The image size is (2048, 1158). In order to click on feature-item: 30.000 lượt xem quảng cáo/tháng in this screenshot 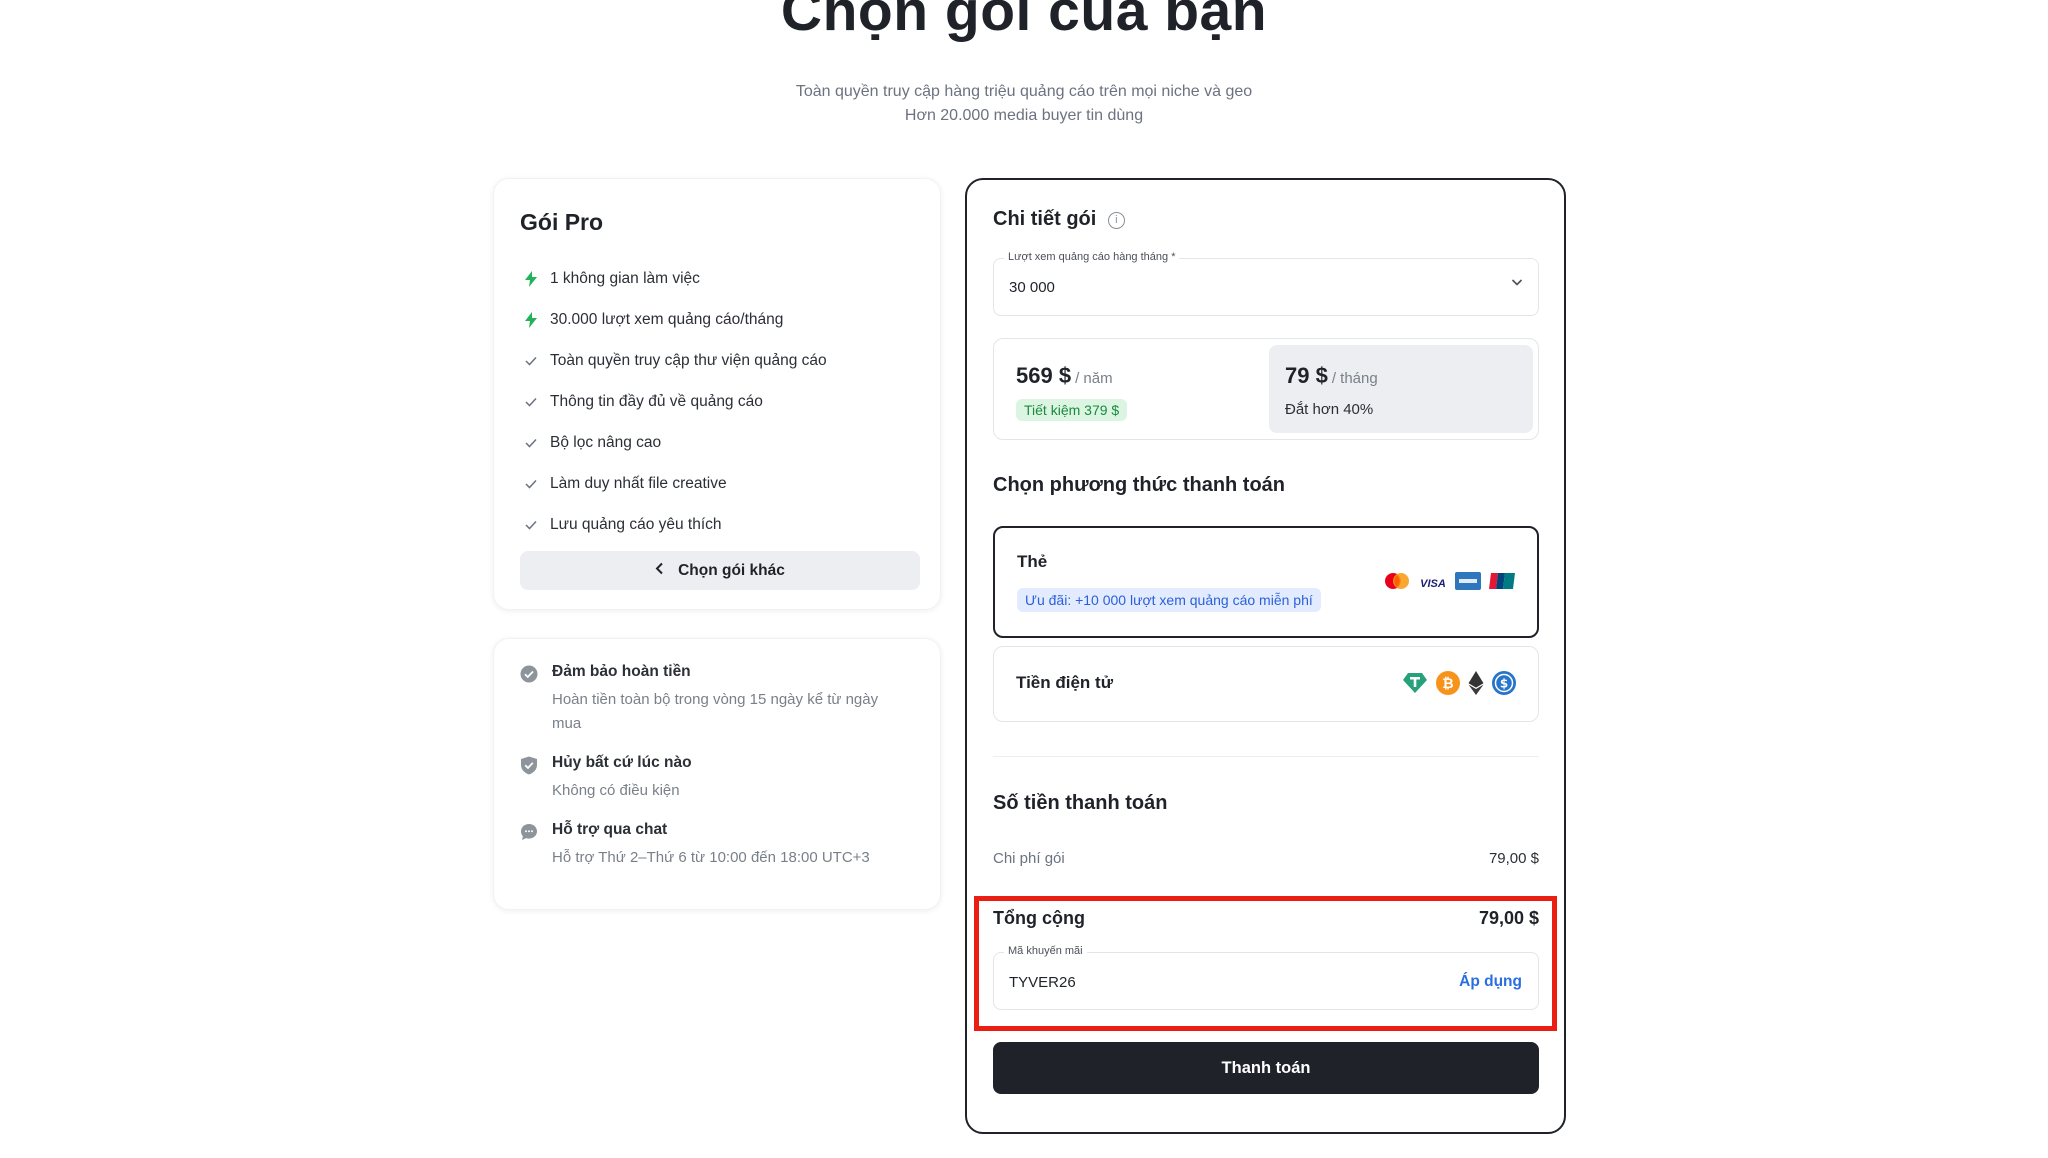, I will do `click(717, 319)`.